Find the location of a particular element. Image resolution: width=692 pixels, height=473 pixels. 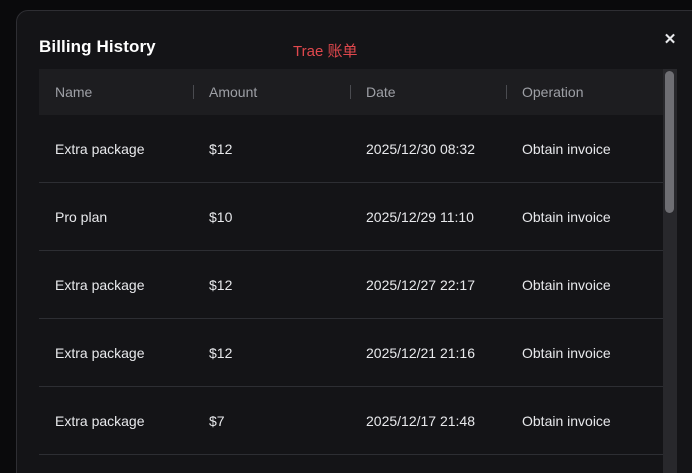

page-title: Billing History is located at coordinates (97, 46).